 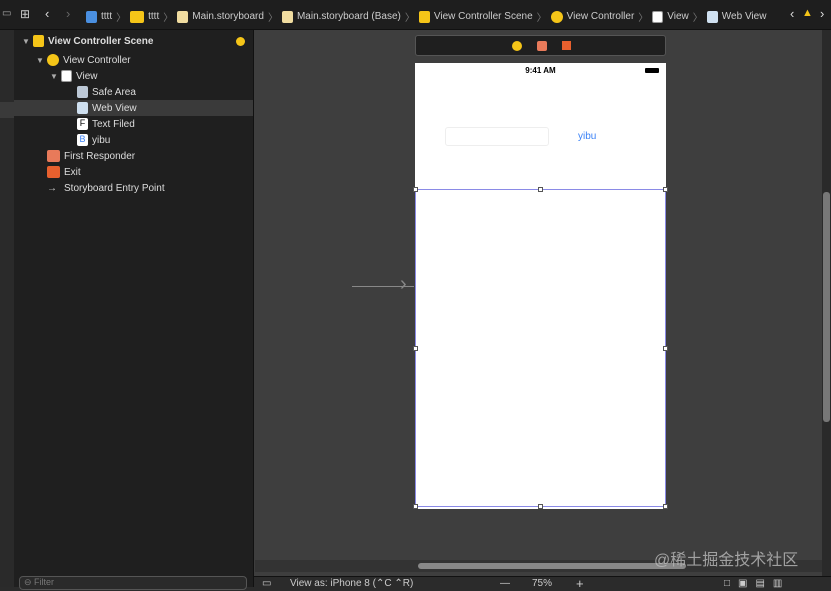 I want to click on forward-button: ›, so click(x=68, y=13).